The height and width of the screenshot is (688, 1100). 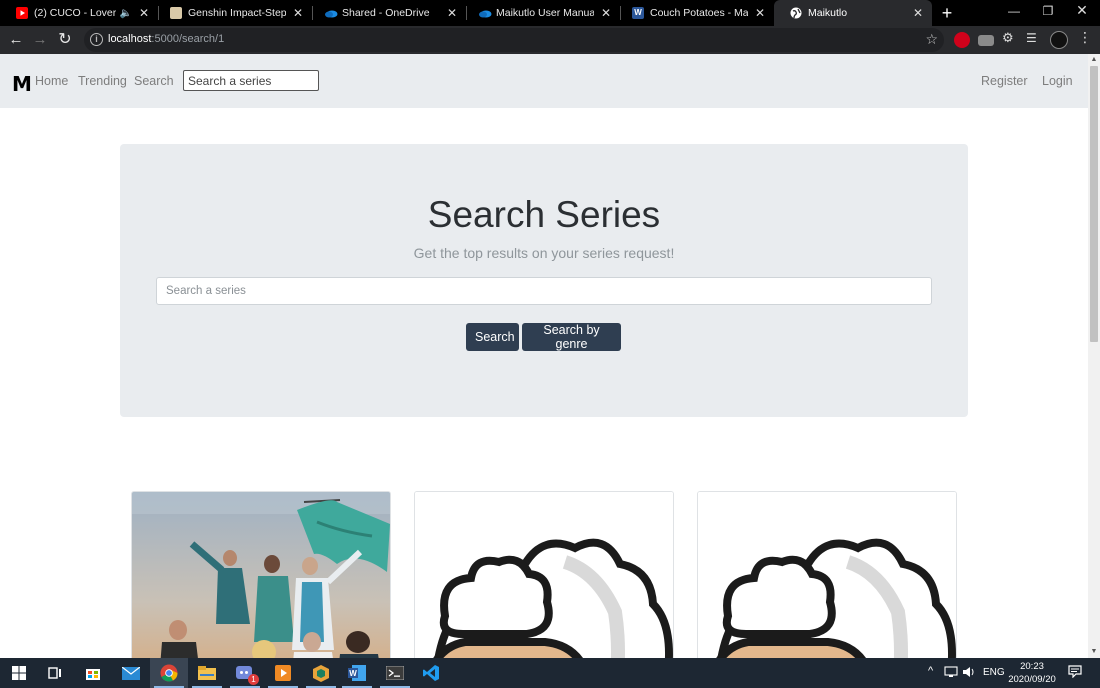 What do you see at coordinates (169, 673) in the screenshot?
I see `chrome-icon` at bounding box center [169, 673].